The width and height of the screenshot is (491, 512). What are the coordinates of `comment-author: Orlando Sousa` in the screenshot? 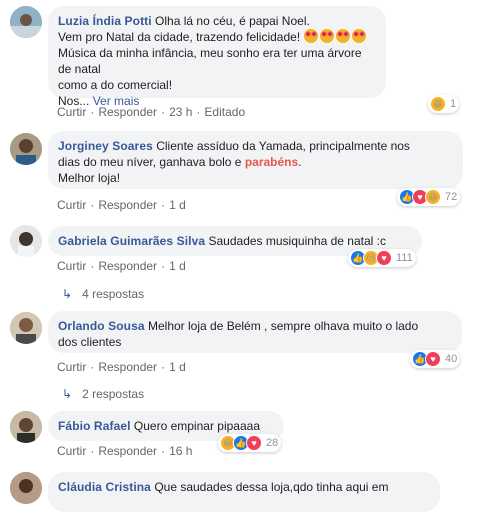 It's located at (101, 326).